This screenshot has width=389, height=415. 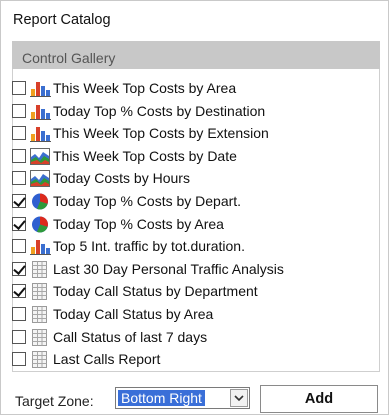 What do you see at coordinates (145, 88) in the screenshot?
I see `list-item-label: This Week Top Costs by Area` at bounding box center [145, 88].